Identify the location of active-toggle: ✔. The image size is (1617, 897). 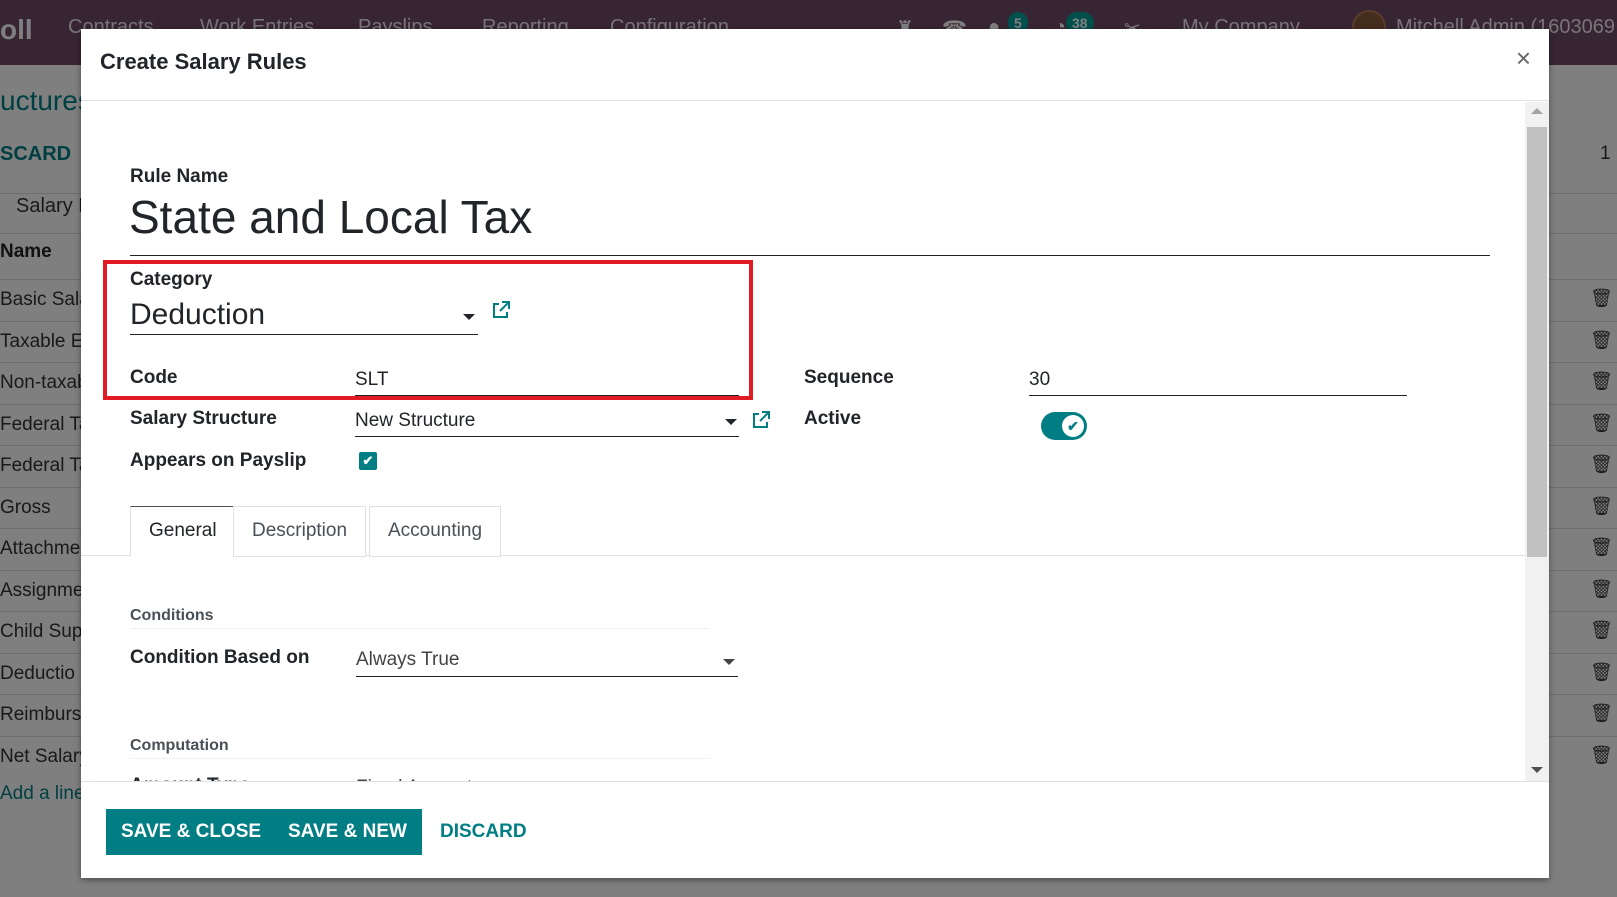
(1064, 426).